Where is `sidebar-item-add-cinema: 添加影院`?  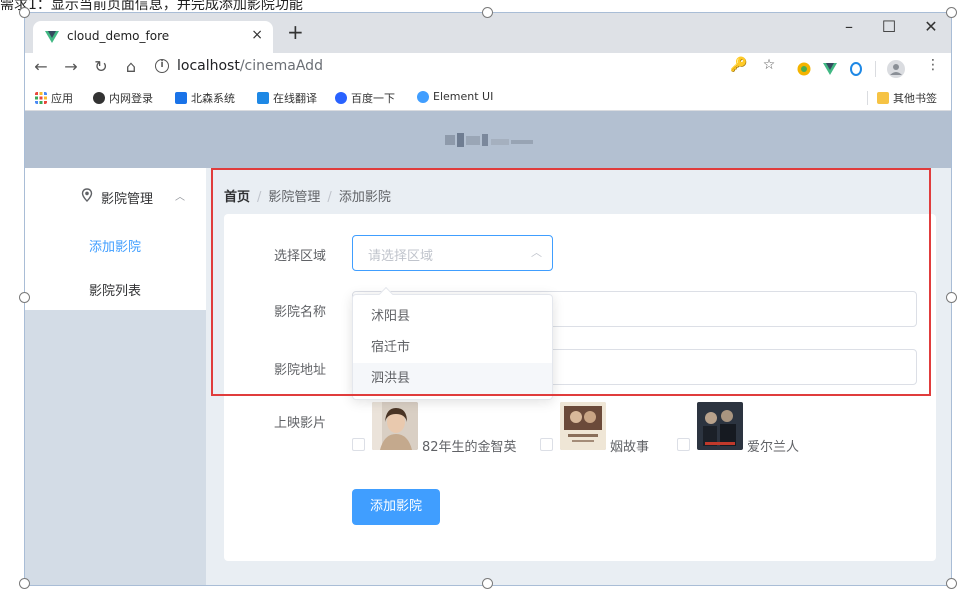
sidebar-item-add-cinema: 添加影院 is located at coordinates (115, 245).